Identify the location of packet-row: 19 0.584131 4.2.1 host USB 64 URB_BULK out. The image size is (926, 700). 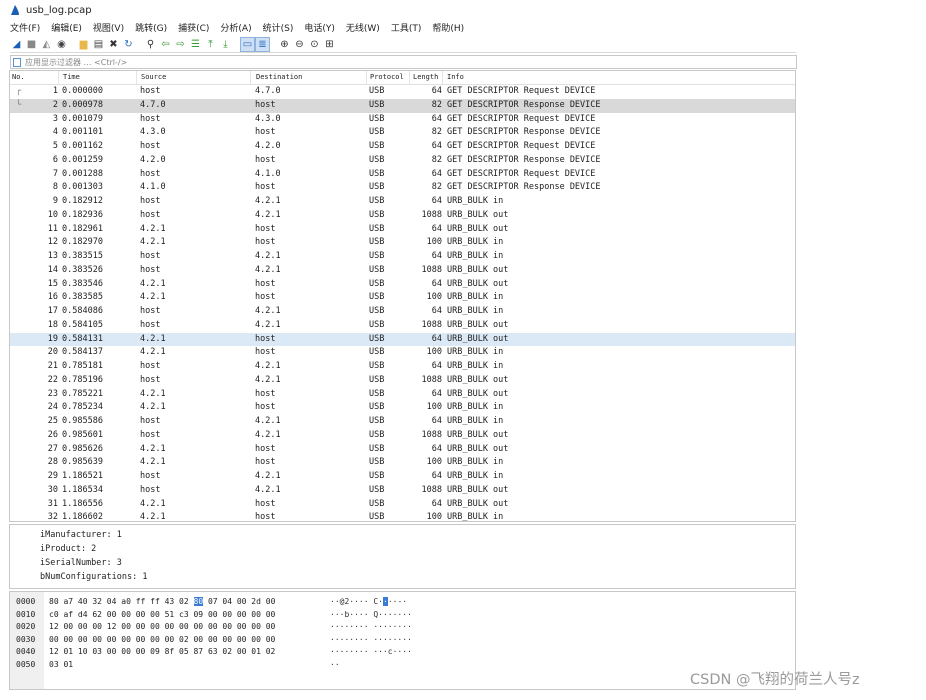
(402, 339).